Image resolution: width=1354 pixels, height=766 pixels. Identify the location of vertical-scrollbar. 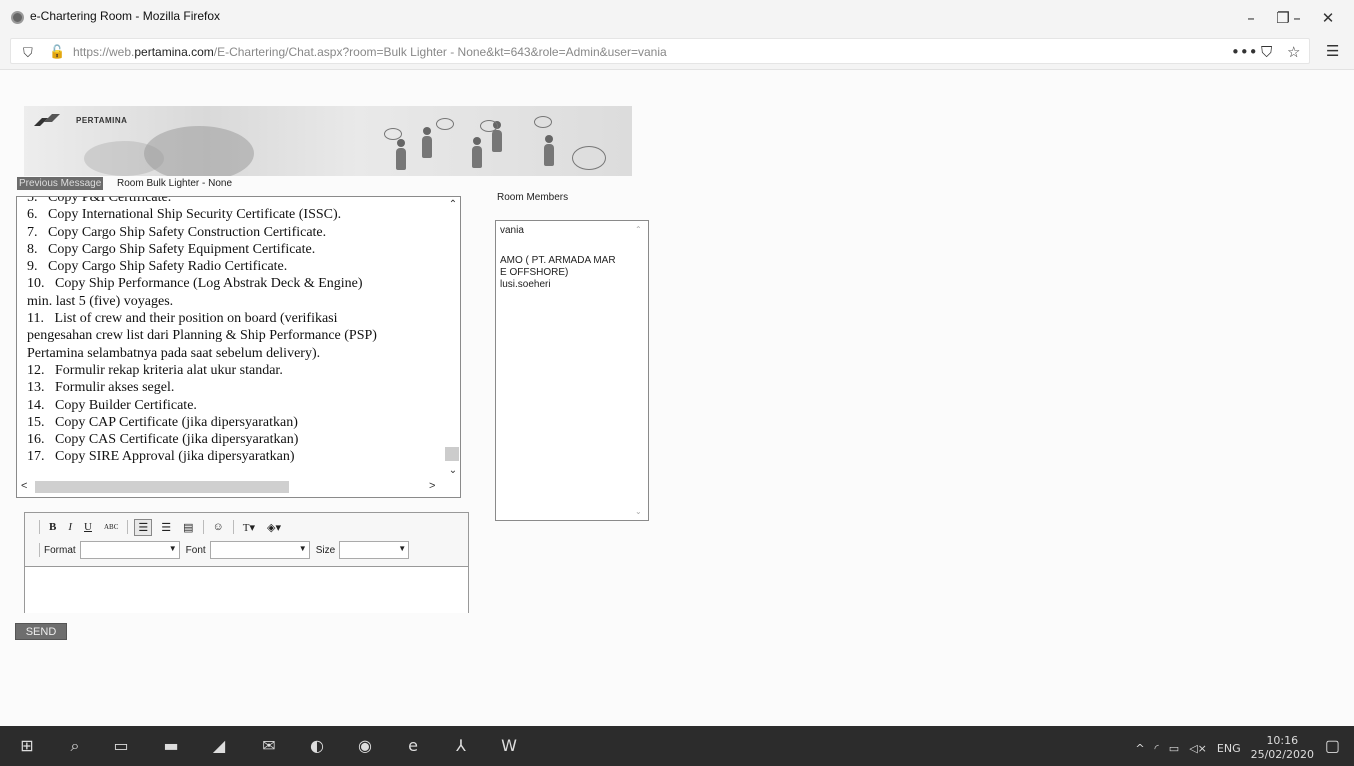
(452, 339).